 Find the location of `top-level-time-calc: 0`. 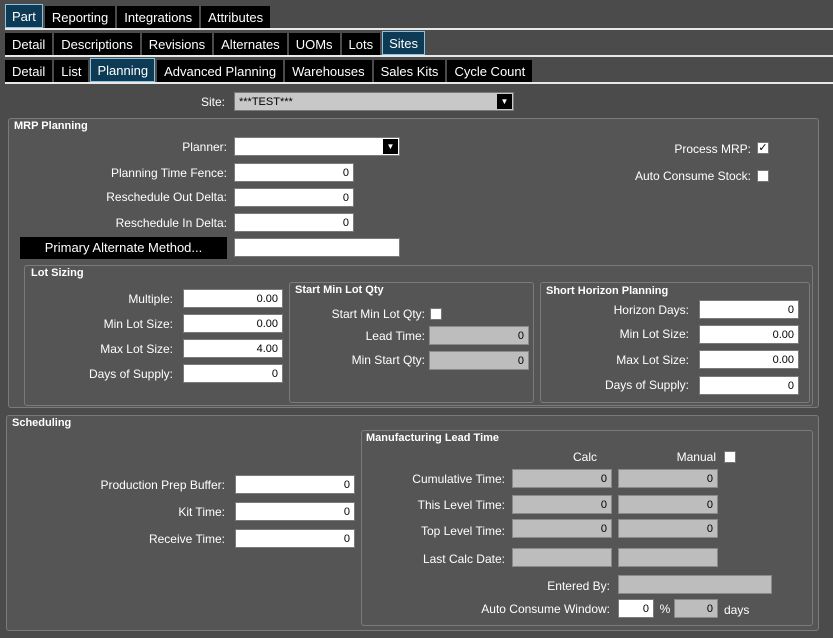

top-level-time-calc: 0 is located at coordinates (562, 528).